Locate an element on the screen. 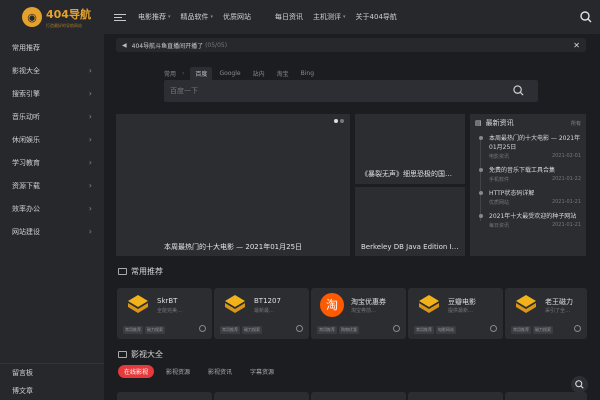 This screenshot has width=600, height=400. nav-host-review: 主机测评 ▾ is located at coordinates (329, 17).